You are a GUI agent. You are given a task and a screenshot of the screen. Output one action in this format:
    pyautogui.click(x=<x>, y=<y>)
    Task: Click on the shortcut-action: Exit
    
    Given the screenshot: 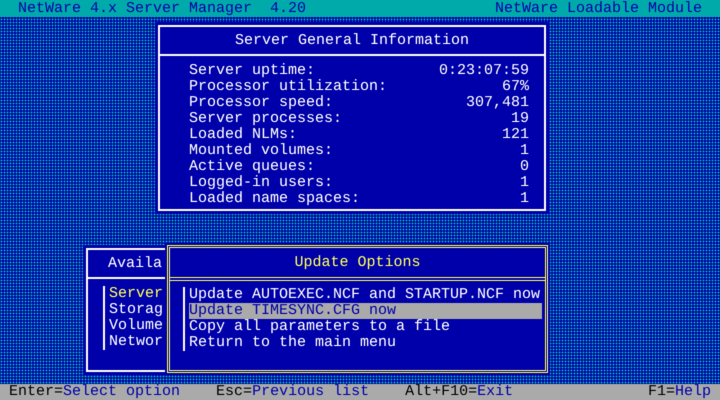 What is the action you would take?
    pyautogui.click(x=495, y=392)
    